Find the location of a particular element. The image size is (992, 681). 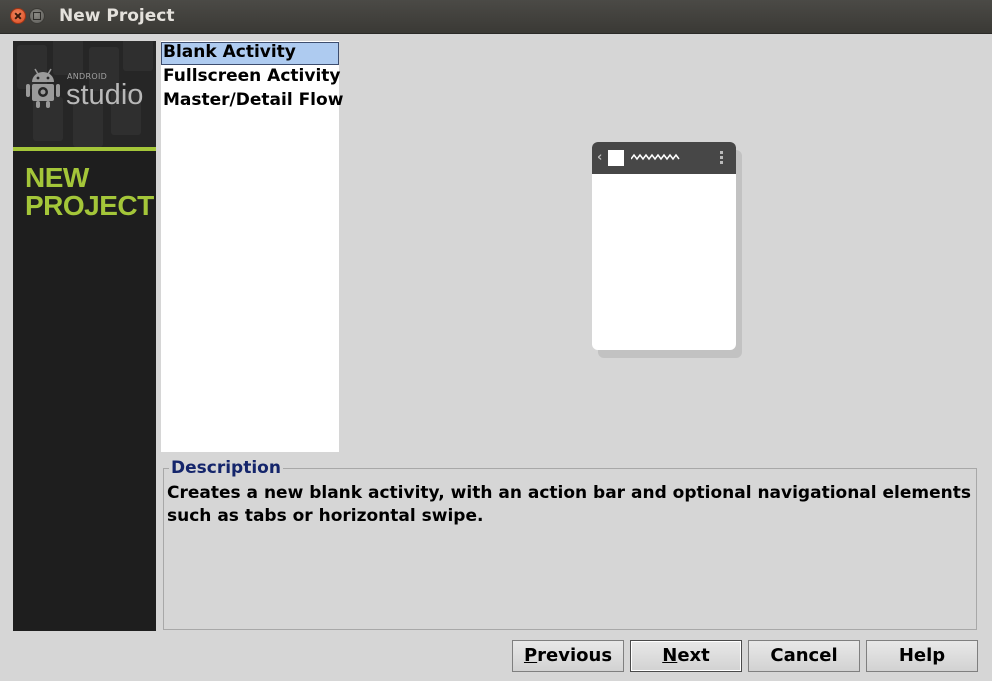

close-icon is located at coordinates (18, 16).